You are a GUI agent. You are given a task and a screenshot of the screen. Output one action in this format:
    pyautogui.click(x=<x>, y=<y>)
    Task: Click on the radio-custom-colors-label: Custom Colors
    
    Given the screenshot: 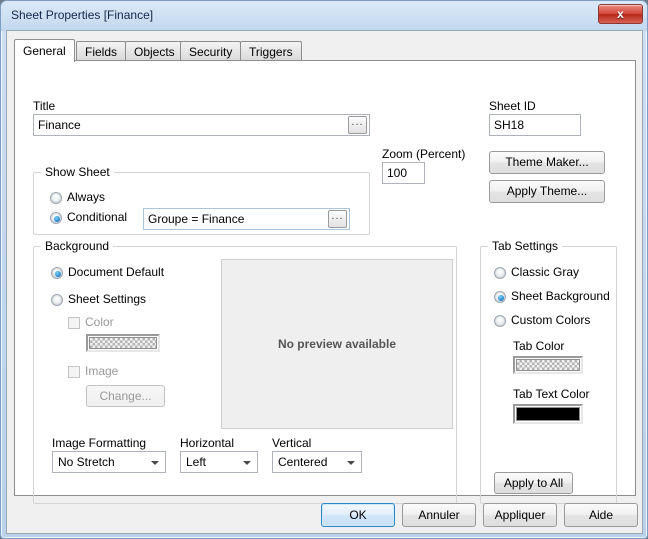 What is the action you would take?
    pyautogui.click(x=551, y=320)
    